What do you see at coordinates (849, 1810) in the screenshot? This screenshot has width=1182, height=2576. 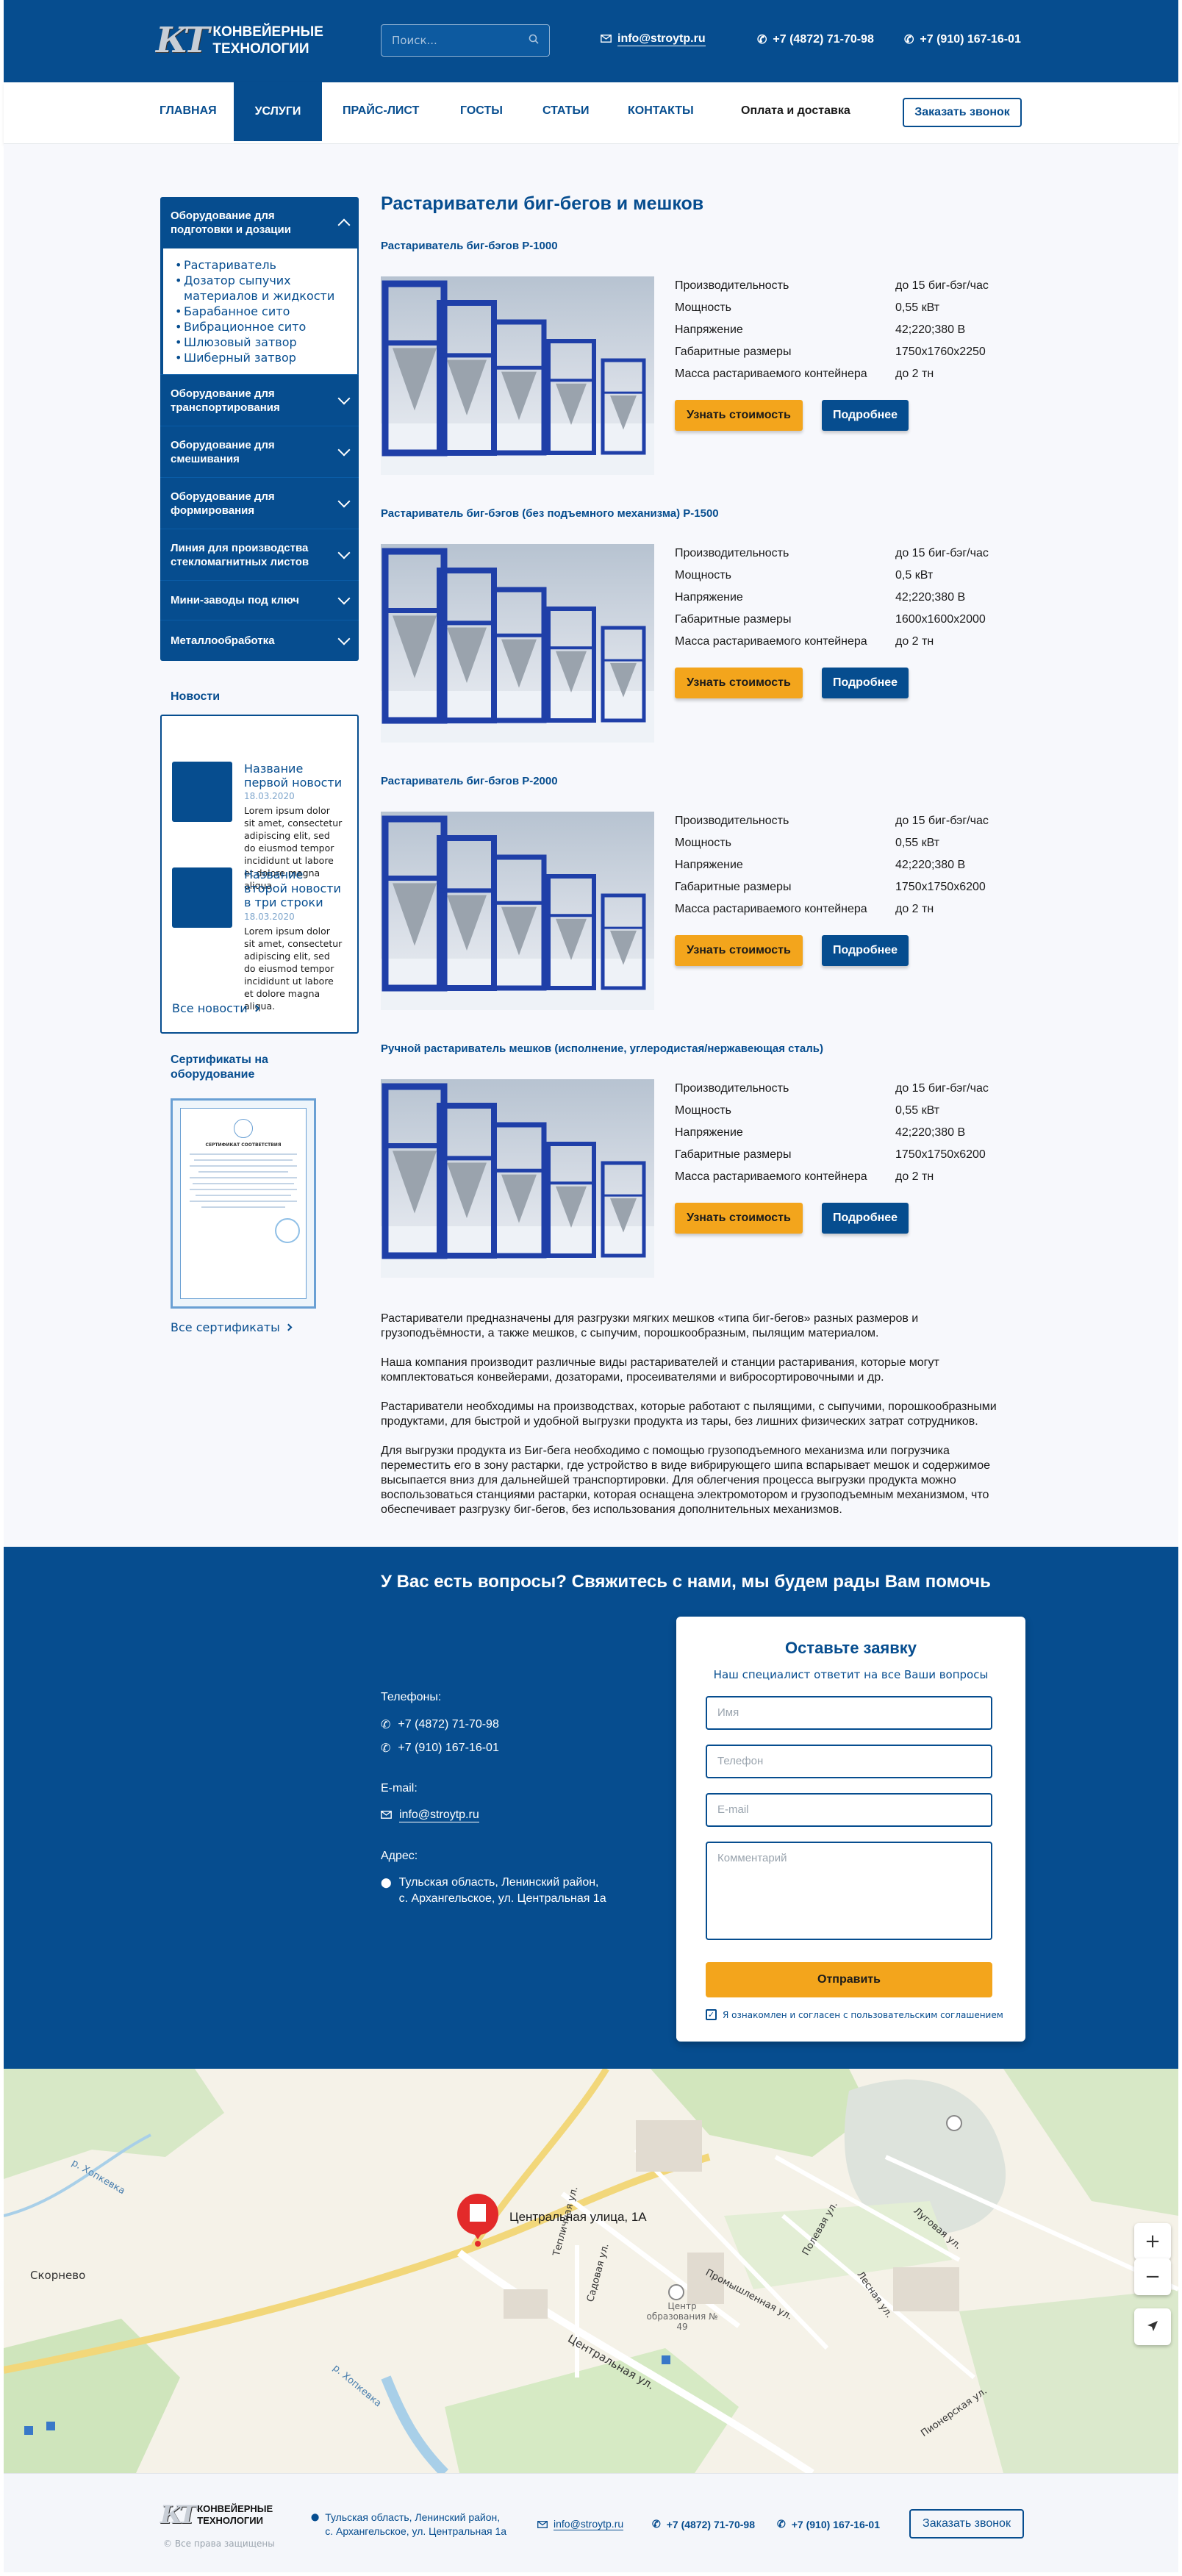 I see `email-field: E-mail` at bounding box center [849, 1810].